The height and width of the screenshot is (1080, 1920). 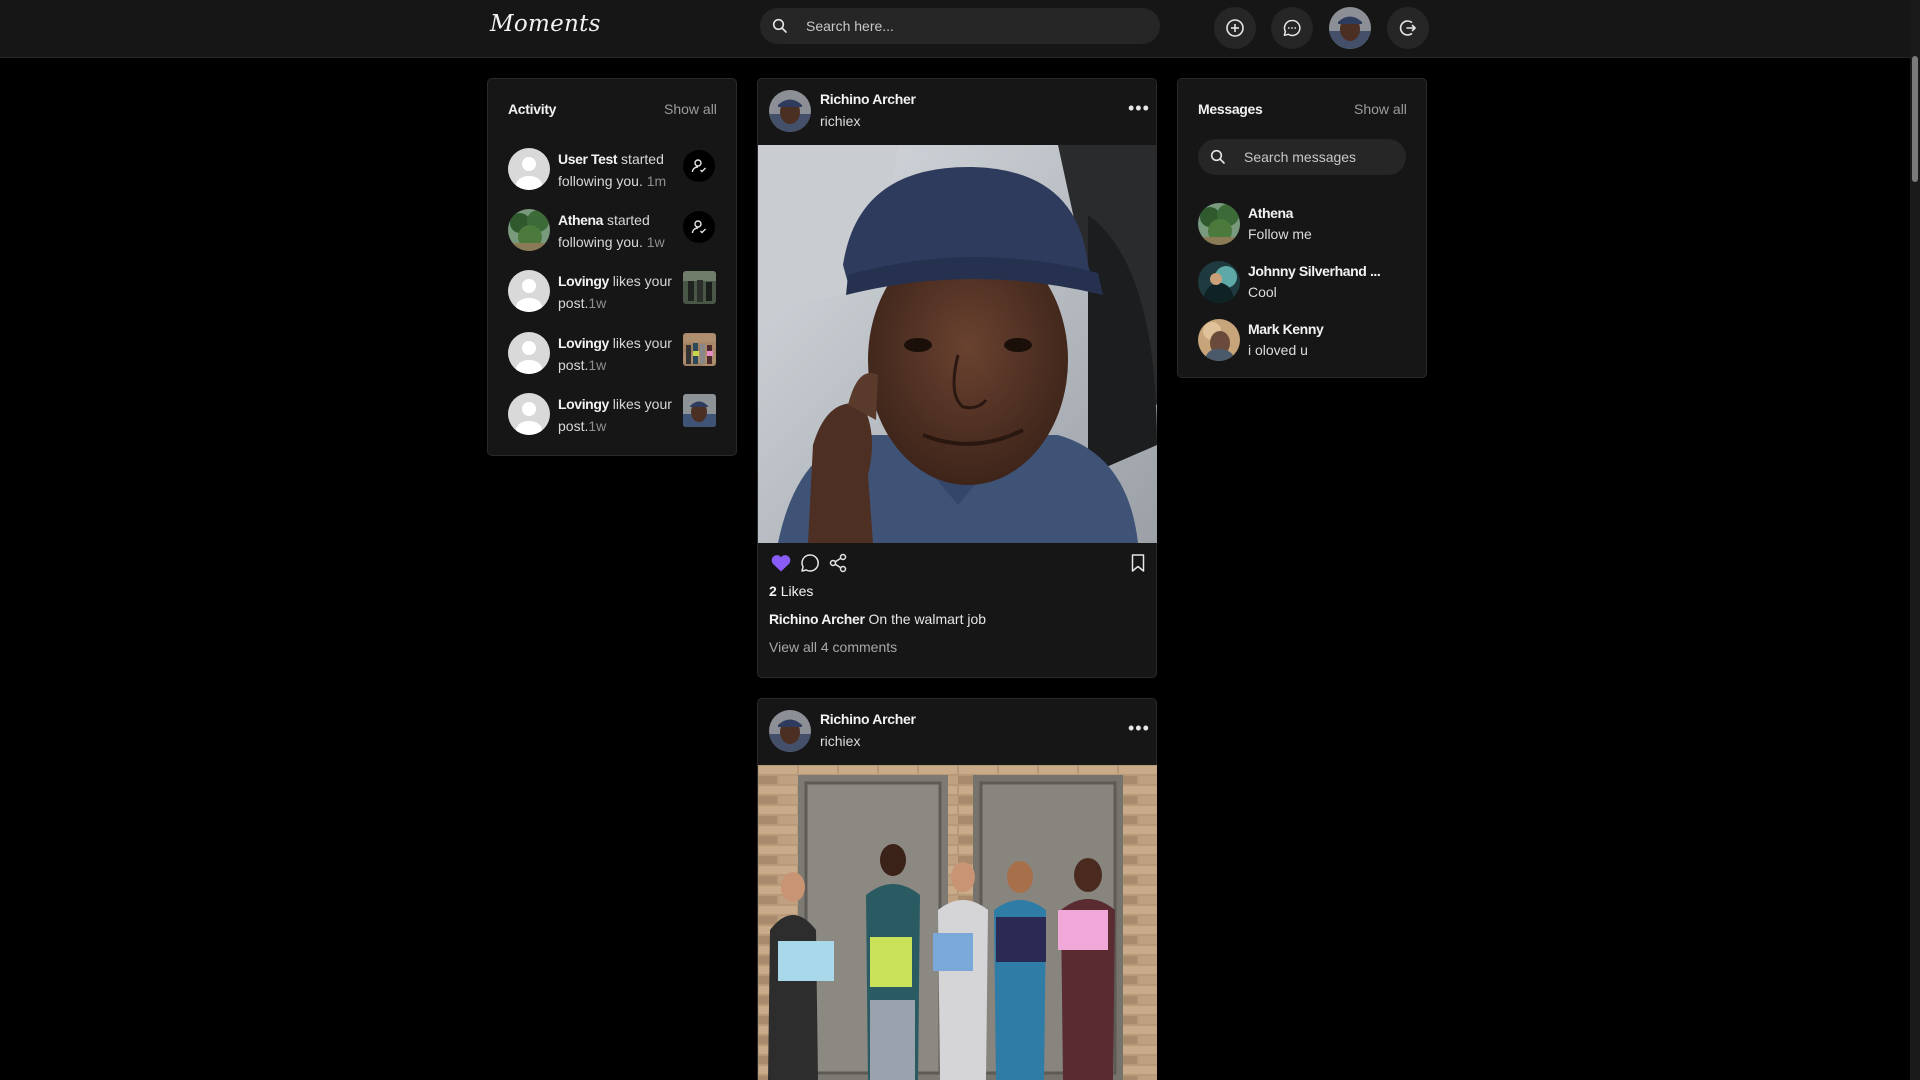 What do you see at coordinates (618, 231) in the screenshot?
I see `activity-text: Athena started following you. 1w` at bounding box center [618, 231].